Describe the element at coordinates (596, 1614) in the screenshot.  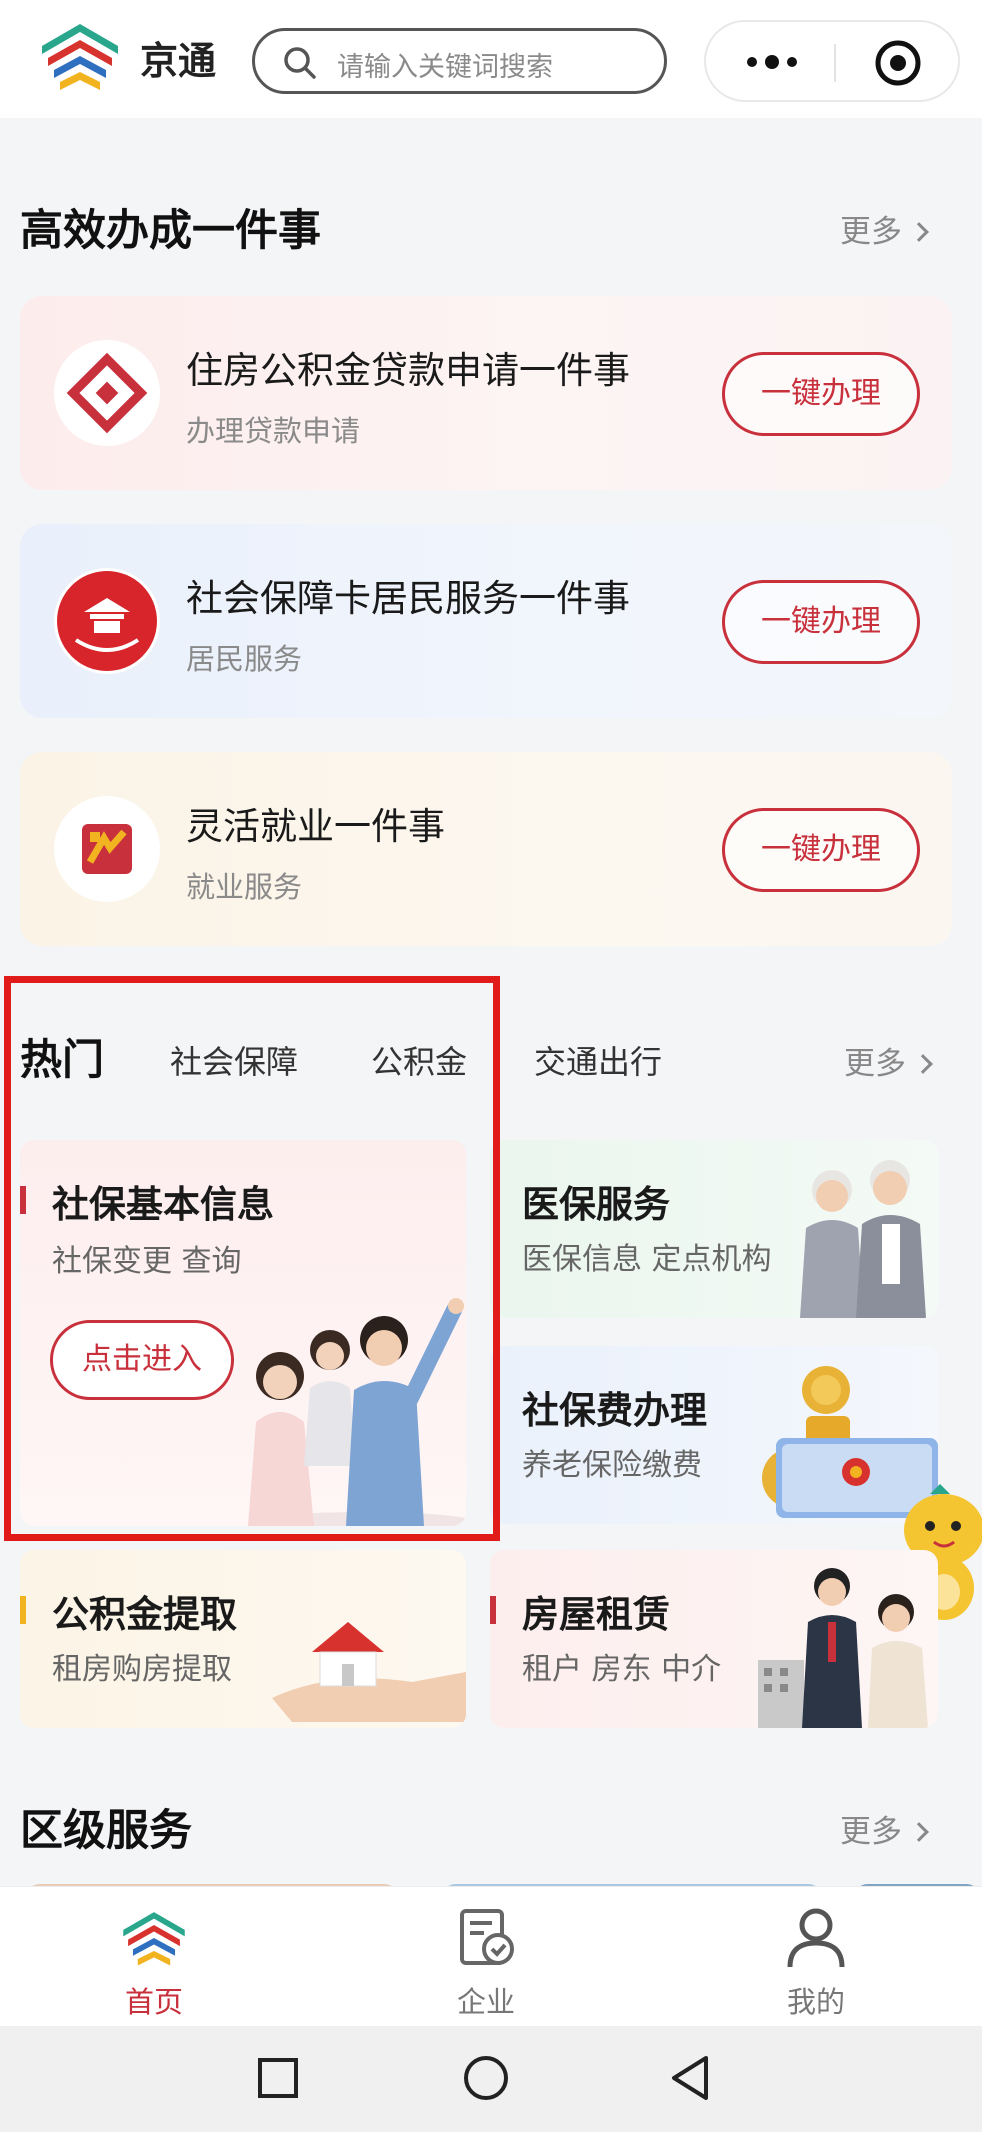
I see `tile-title: 房屋租赁` at that location.